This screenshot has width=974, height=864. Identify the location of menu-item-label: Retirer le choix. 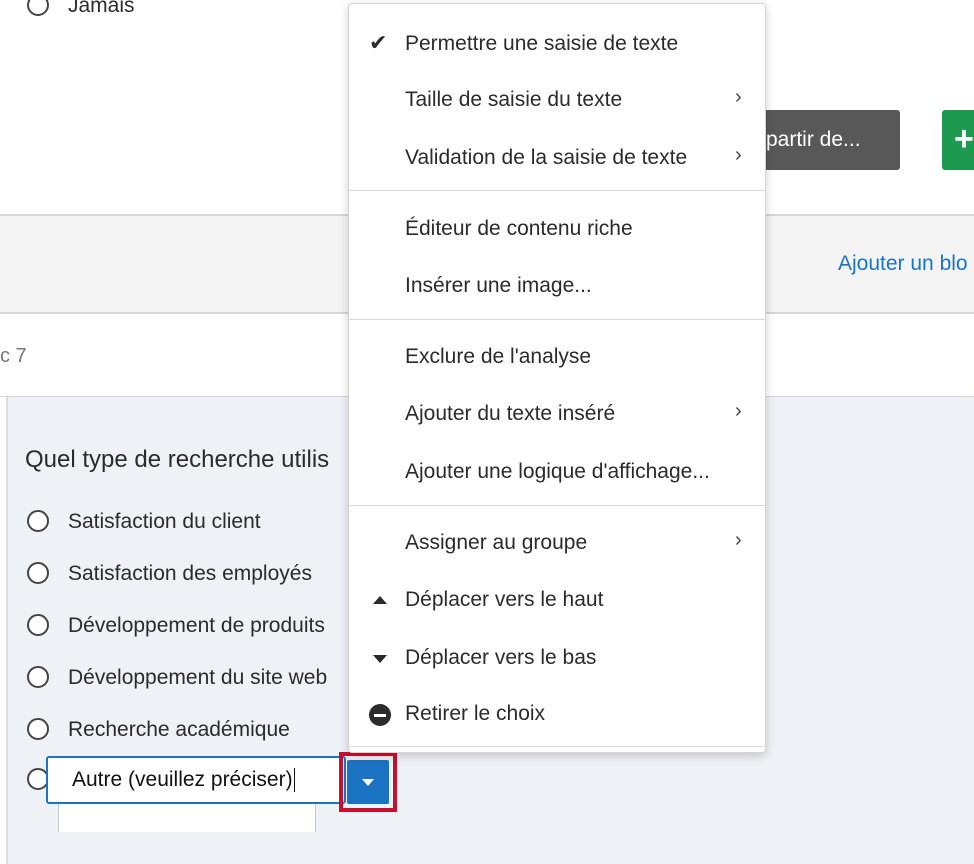
(475, 713).